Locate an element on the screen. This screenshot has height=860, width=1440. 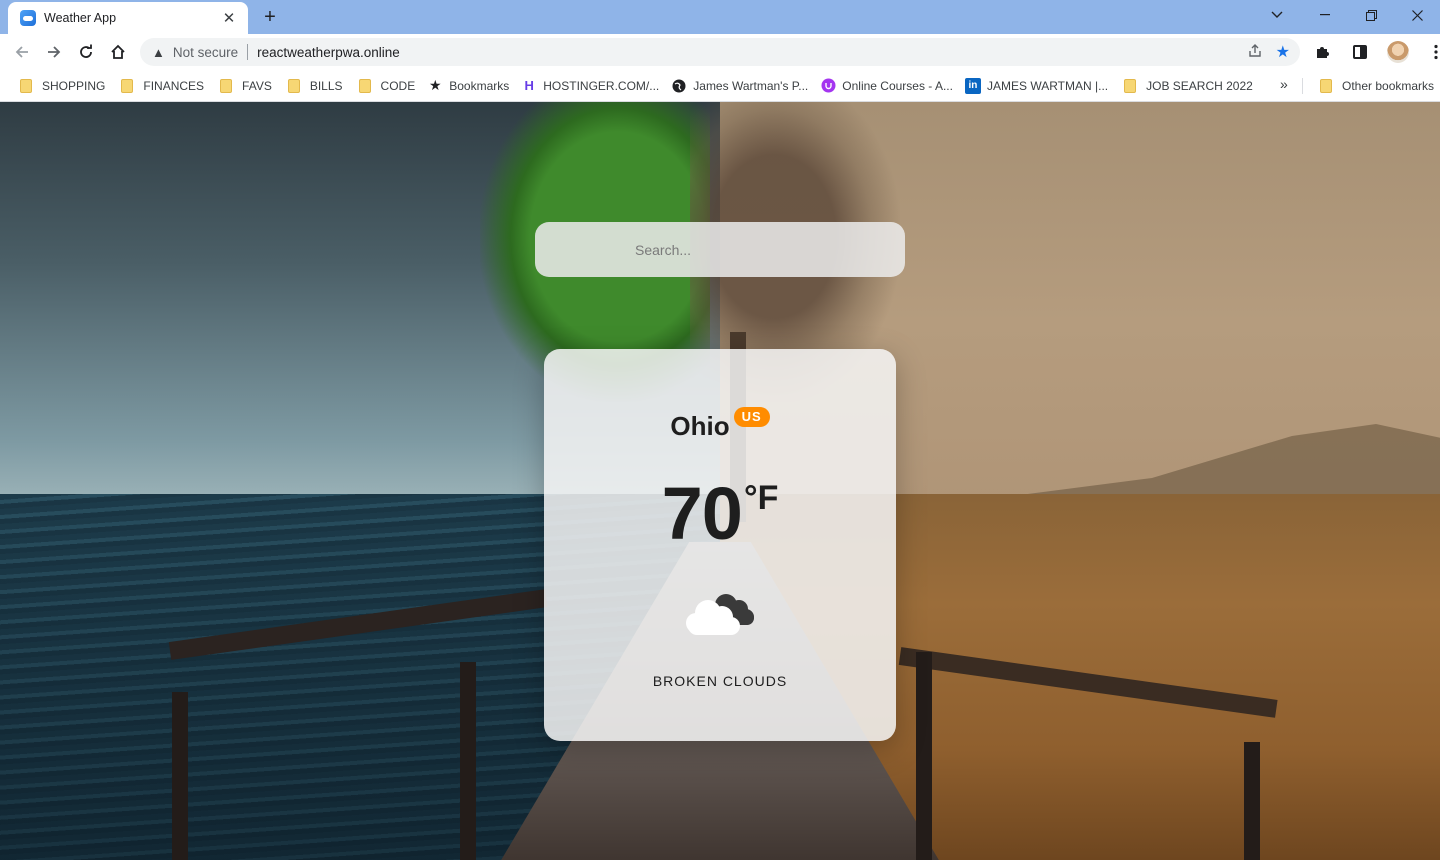
temperature-unit: °F is located at coordinates (761, 498).